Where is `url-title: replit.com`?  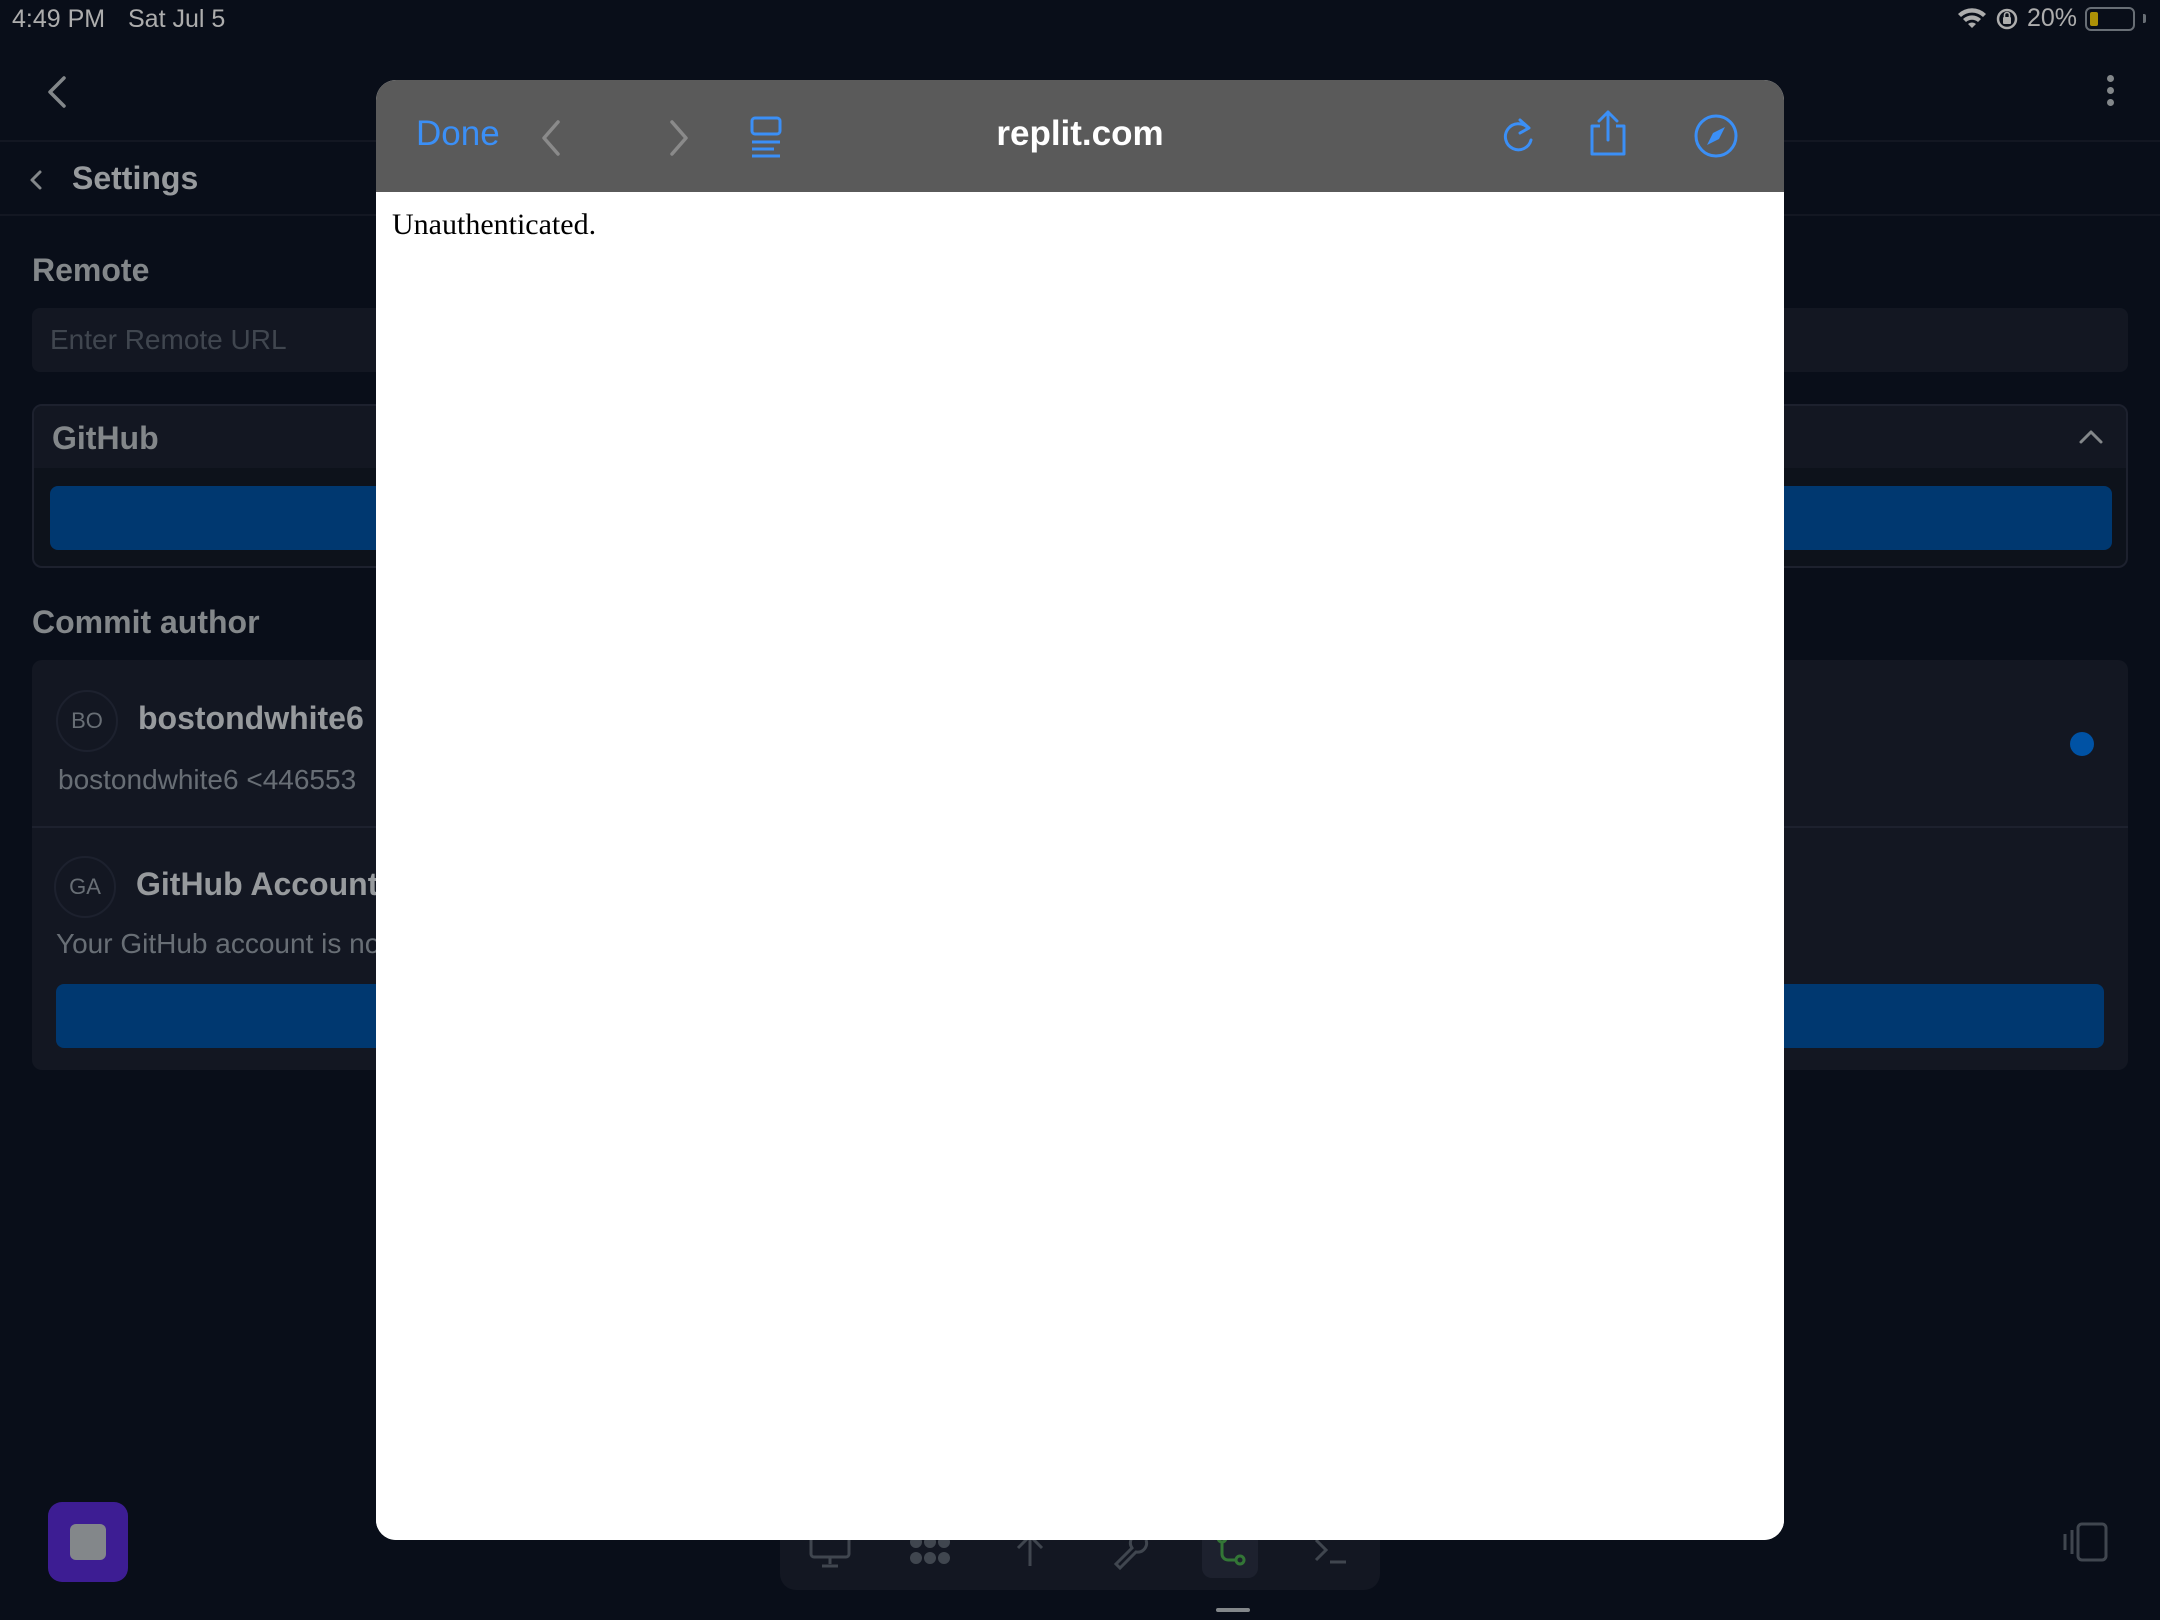 url-title: replit.com is located at coordinates (1080, 133).